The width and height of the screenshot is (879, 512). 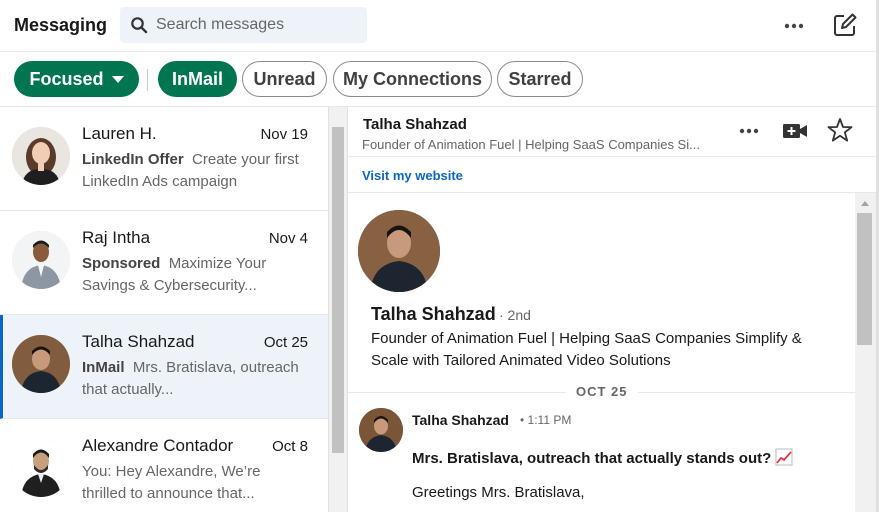 What do you see at coordinates (103, 367) in the screenshot?
I see `conversation-tag: InMail` at bounding box center [103, 367].